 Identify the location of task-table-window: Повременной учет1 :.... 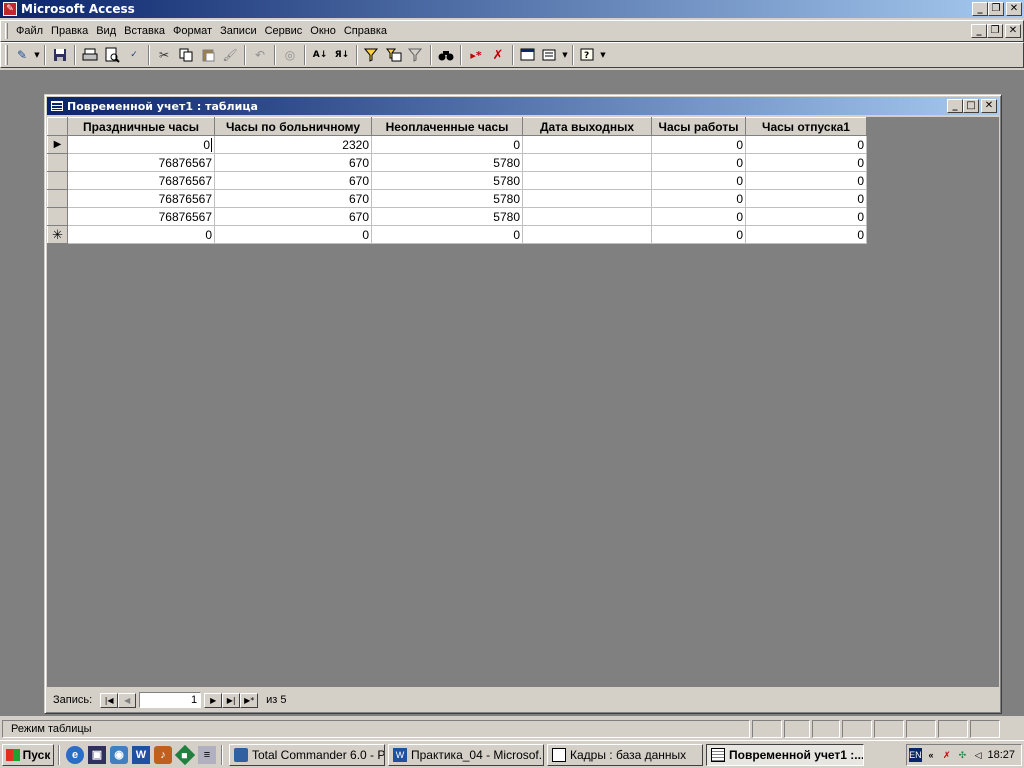
(785, 754).